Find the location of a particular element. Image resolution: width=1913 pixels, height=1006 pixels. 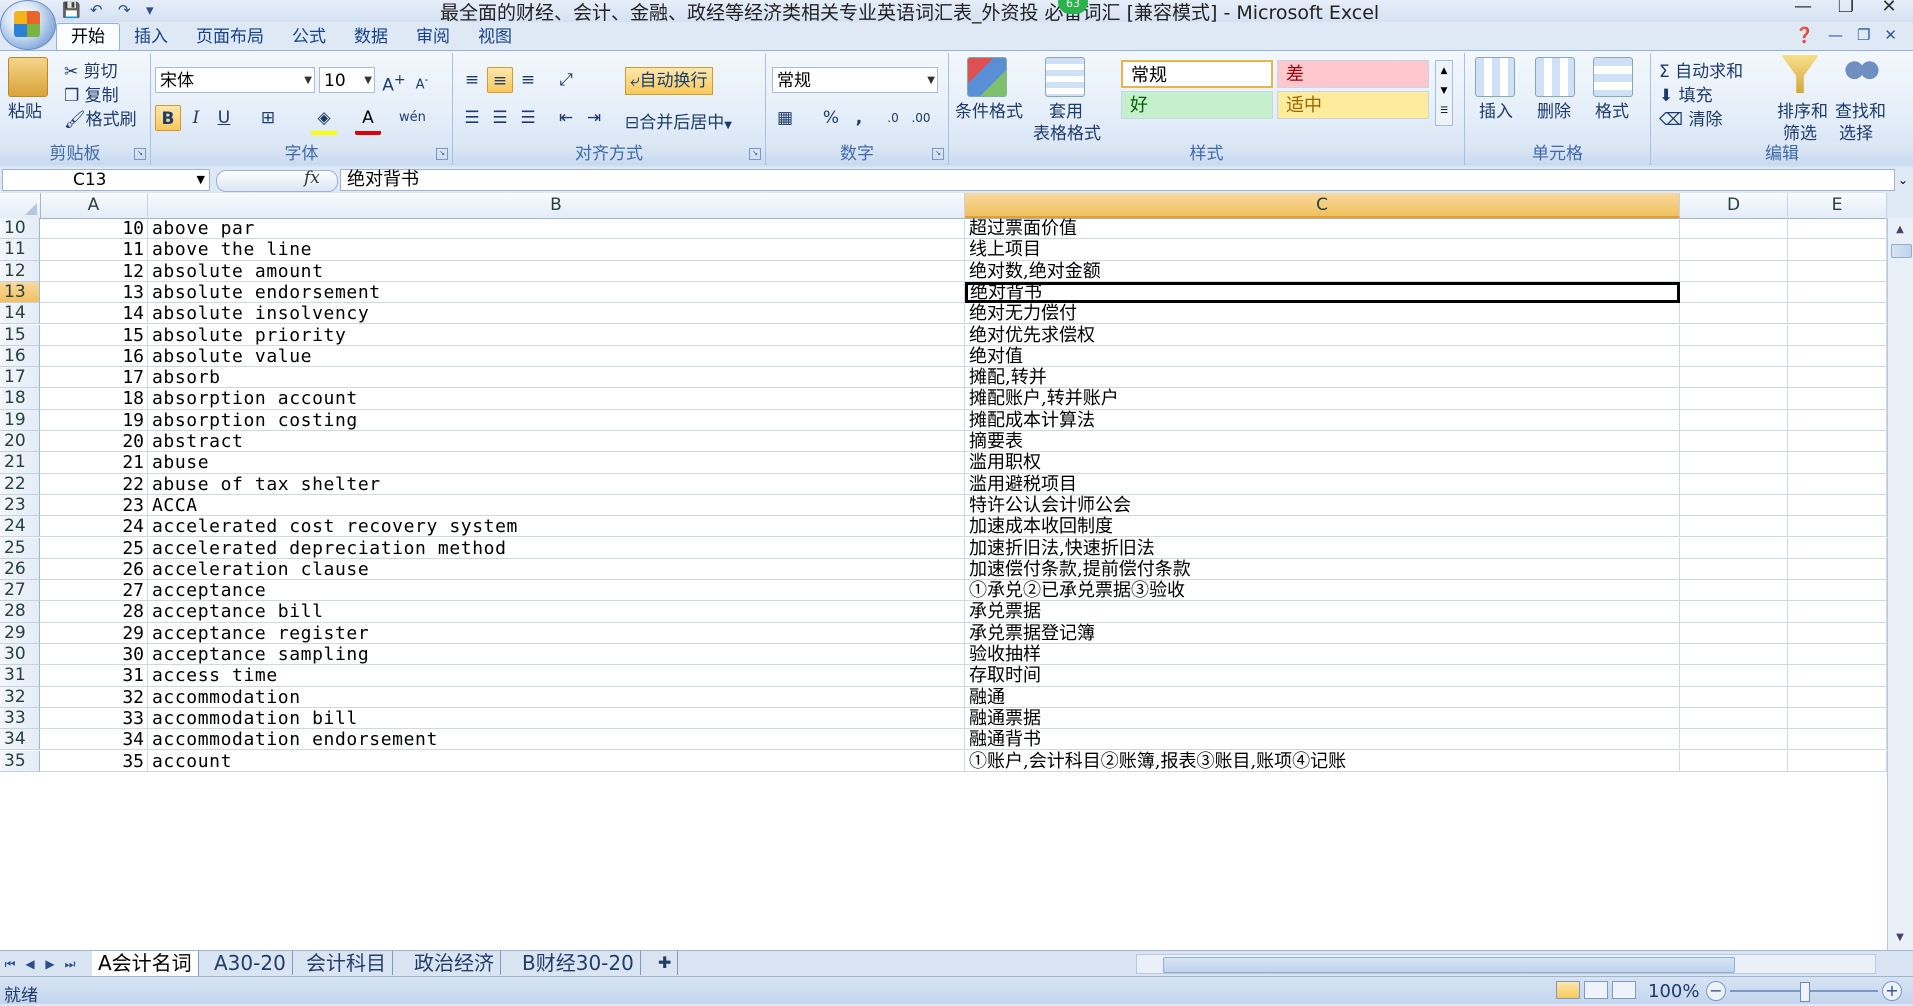

cell-b: accommodation bill is located at coordinates (556, 718).